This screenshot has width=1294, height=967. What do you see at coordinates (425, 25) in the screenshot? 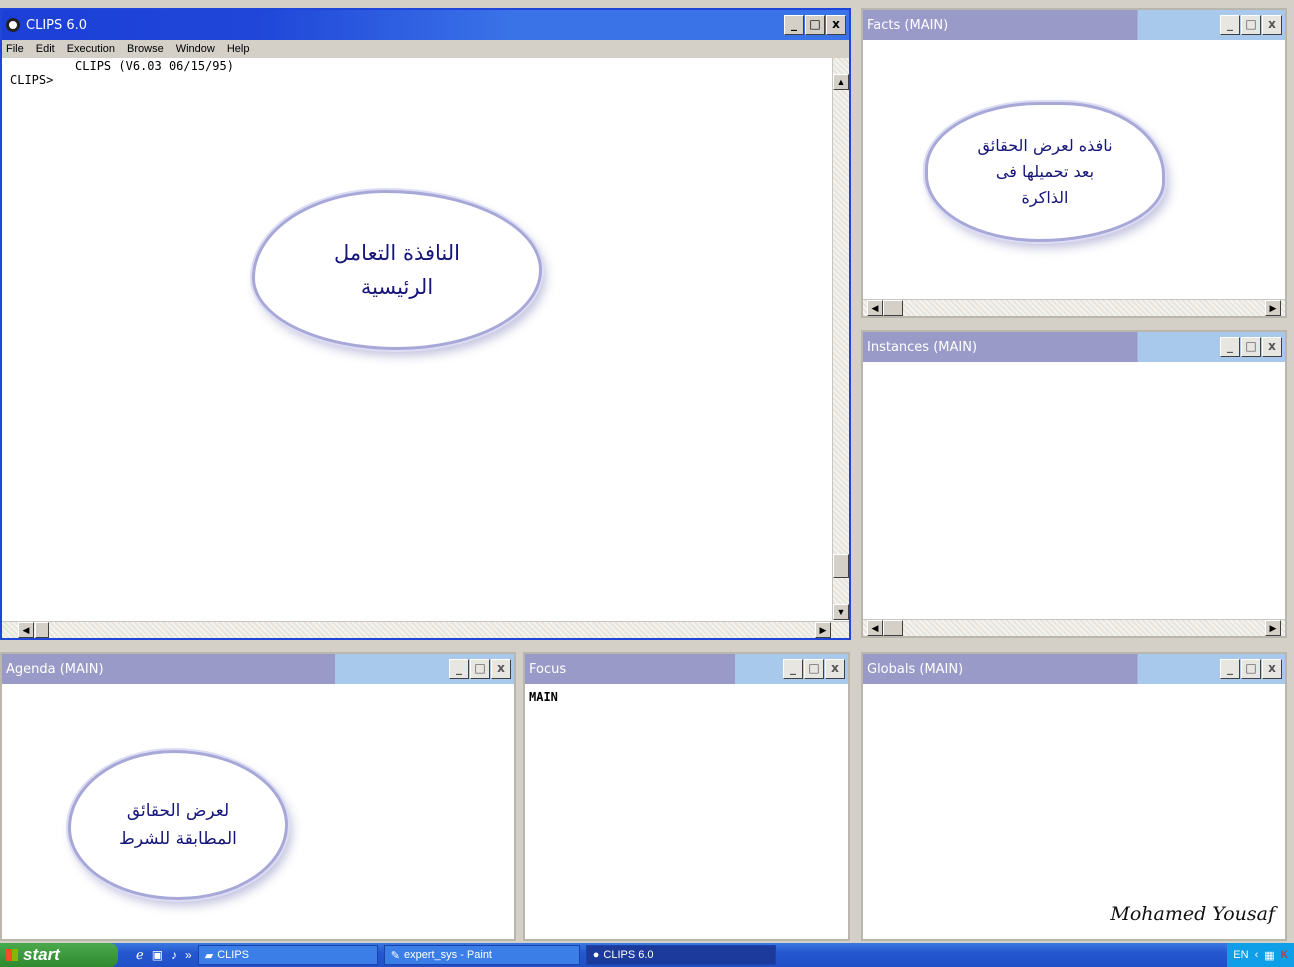
I see `main-title-bar: CLIPS 6.0 _ □ x` at bounding box center [425, 25].